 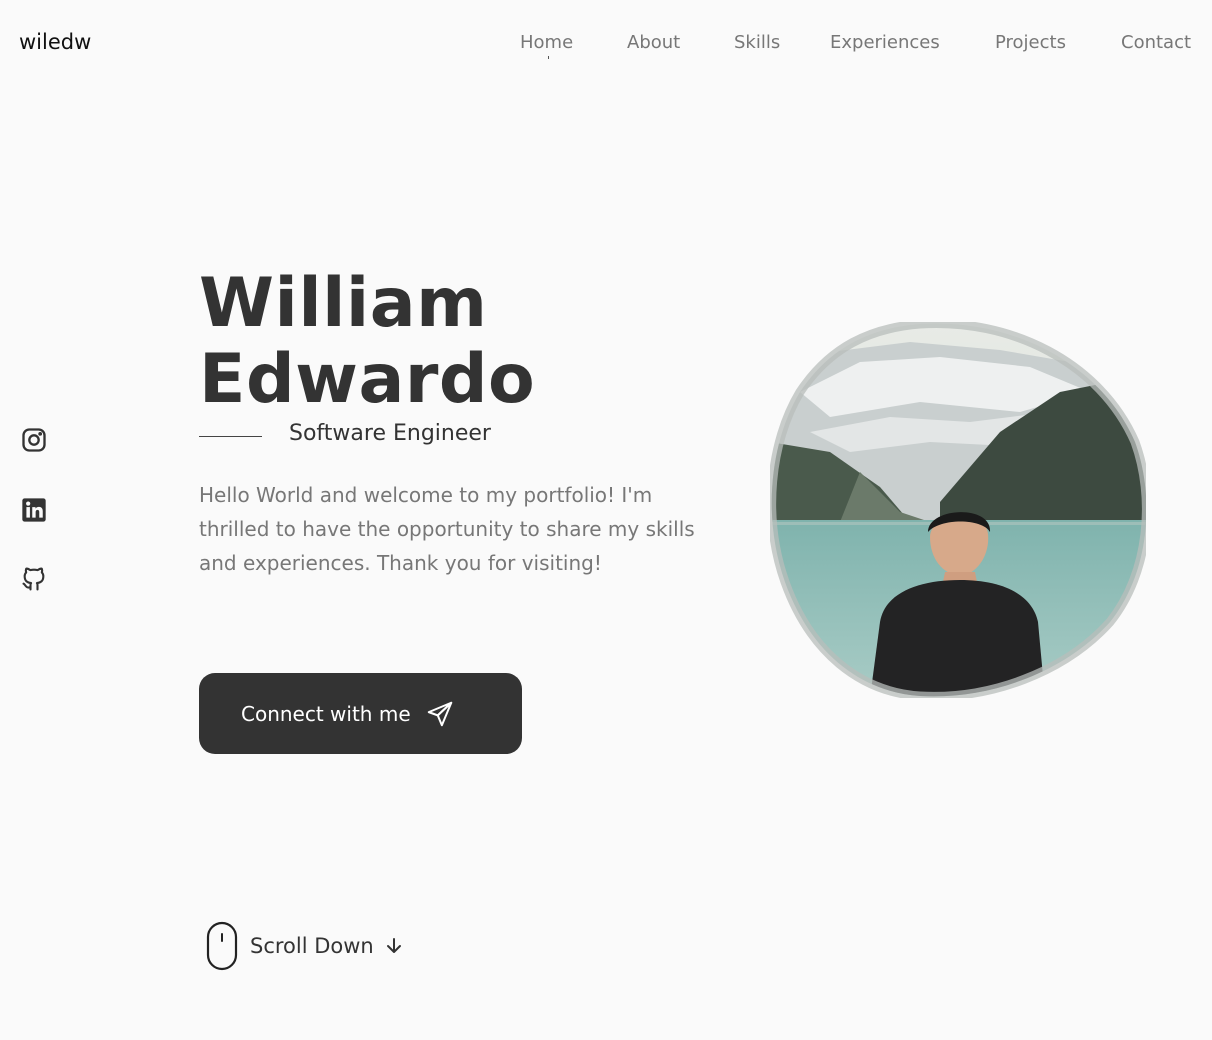 I want to click on github-icon, so click(x=34, y=579).